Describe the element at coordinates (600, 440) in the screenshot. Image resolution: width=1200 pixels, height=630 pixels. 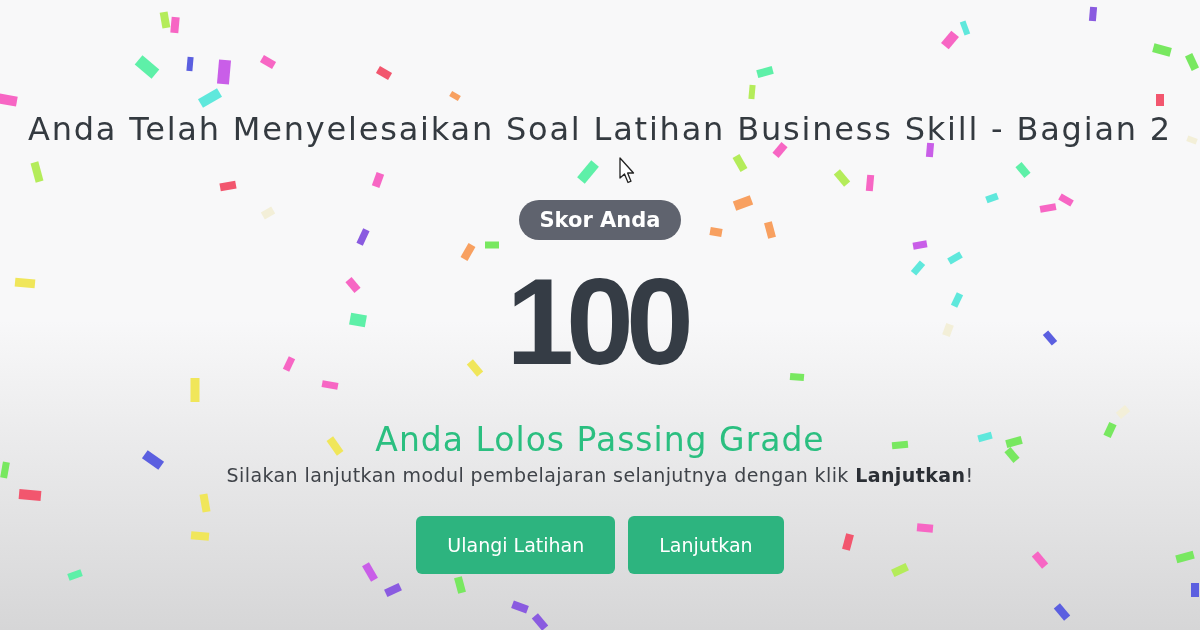
I see `result-heading: Anda Lolos Passing Grade` at that location.